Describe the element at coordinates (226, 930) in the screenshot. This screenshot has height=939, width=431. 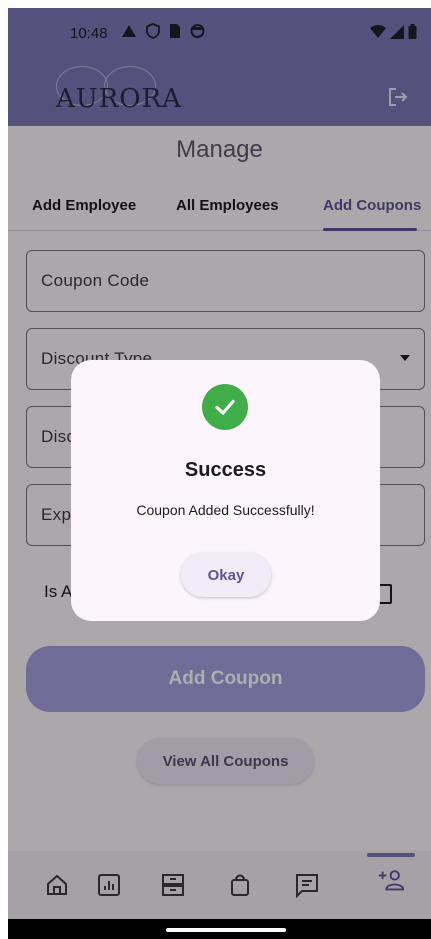
I see `home-gesture-pill` at that location.